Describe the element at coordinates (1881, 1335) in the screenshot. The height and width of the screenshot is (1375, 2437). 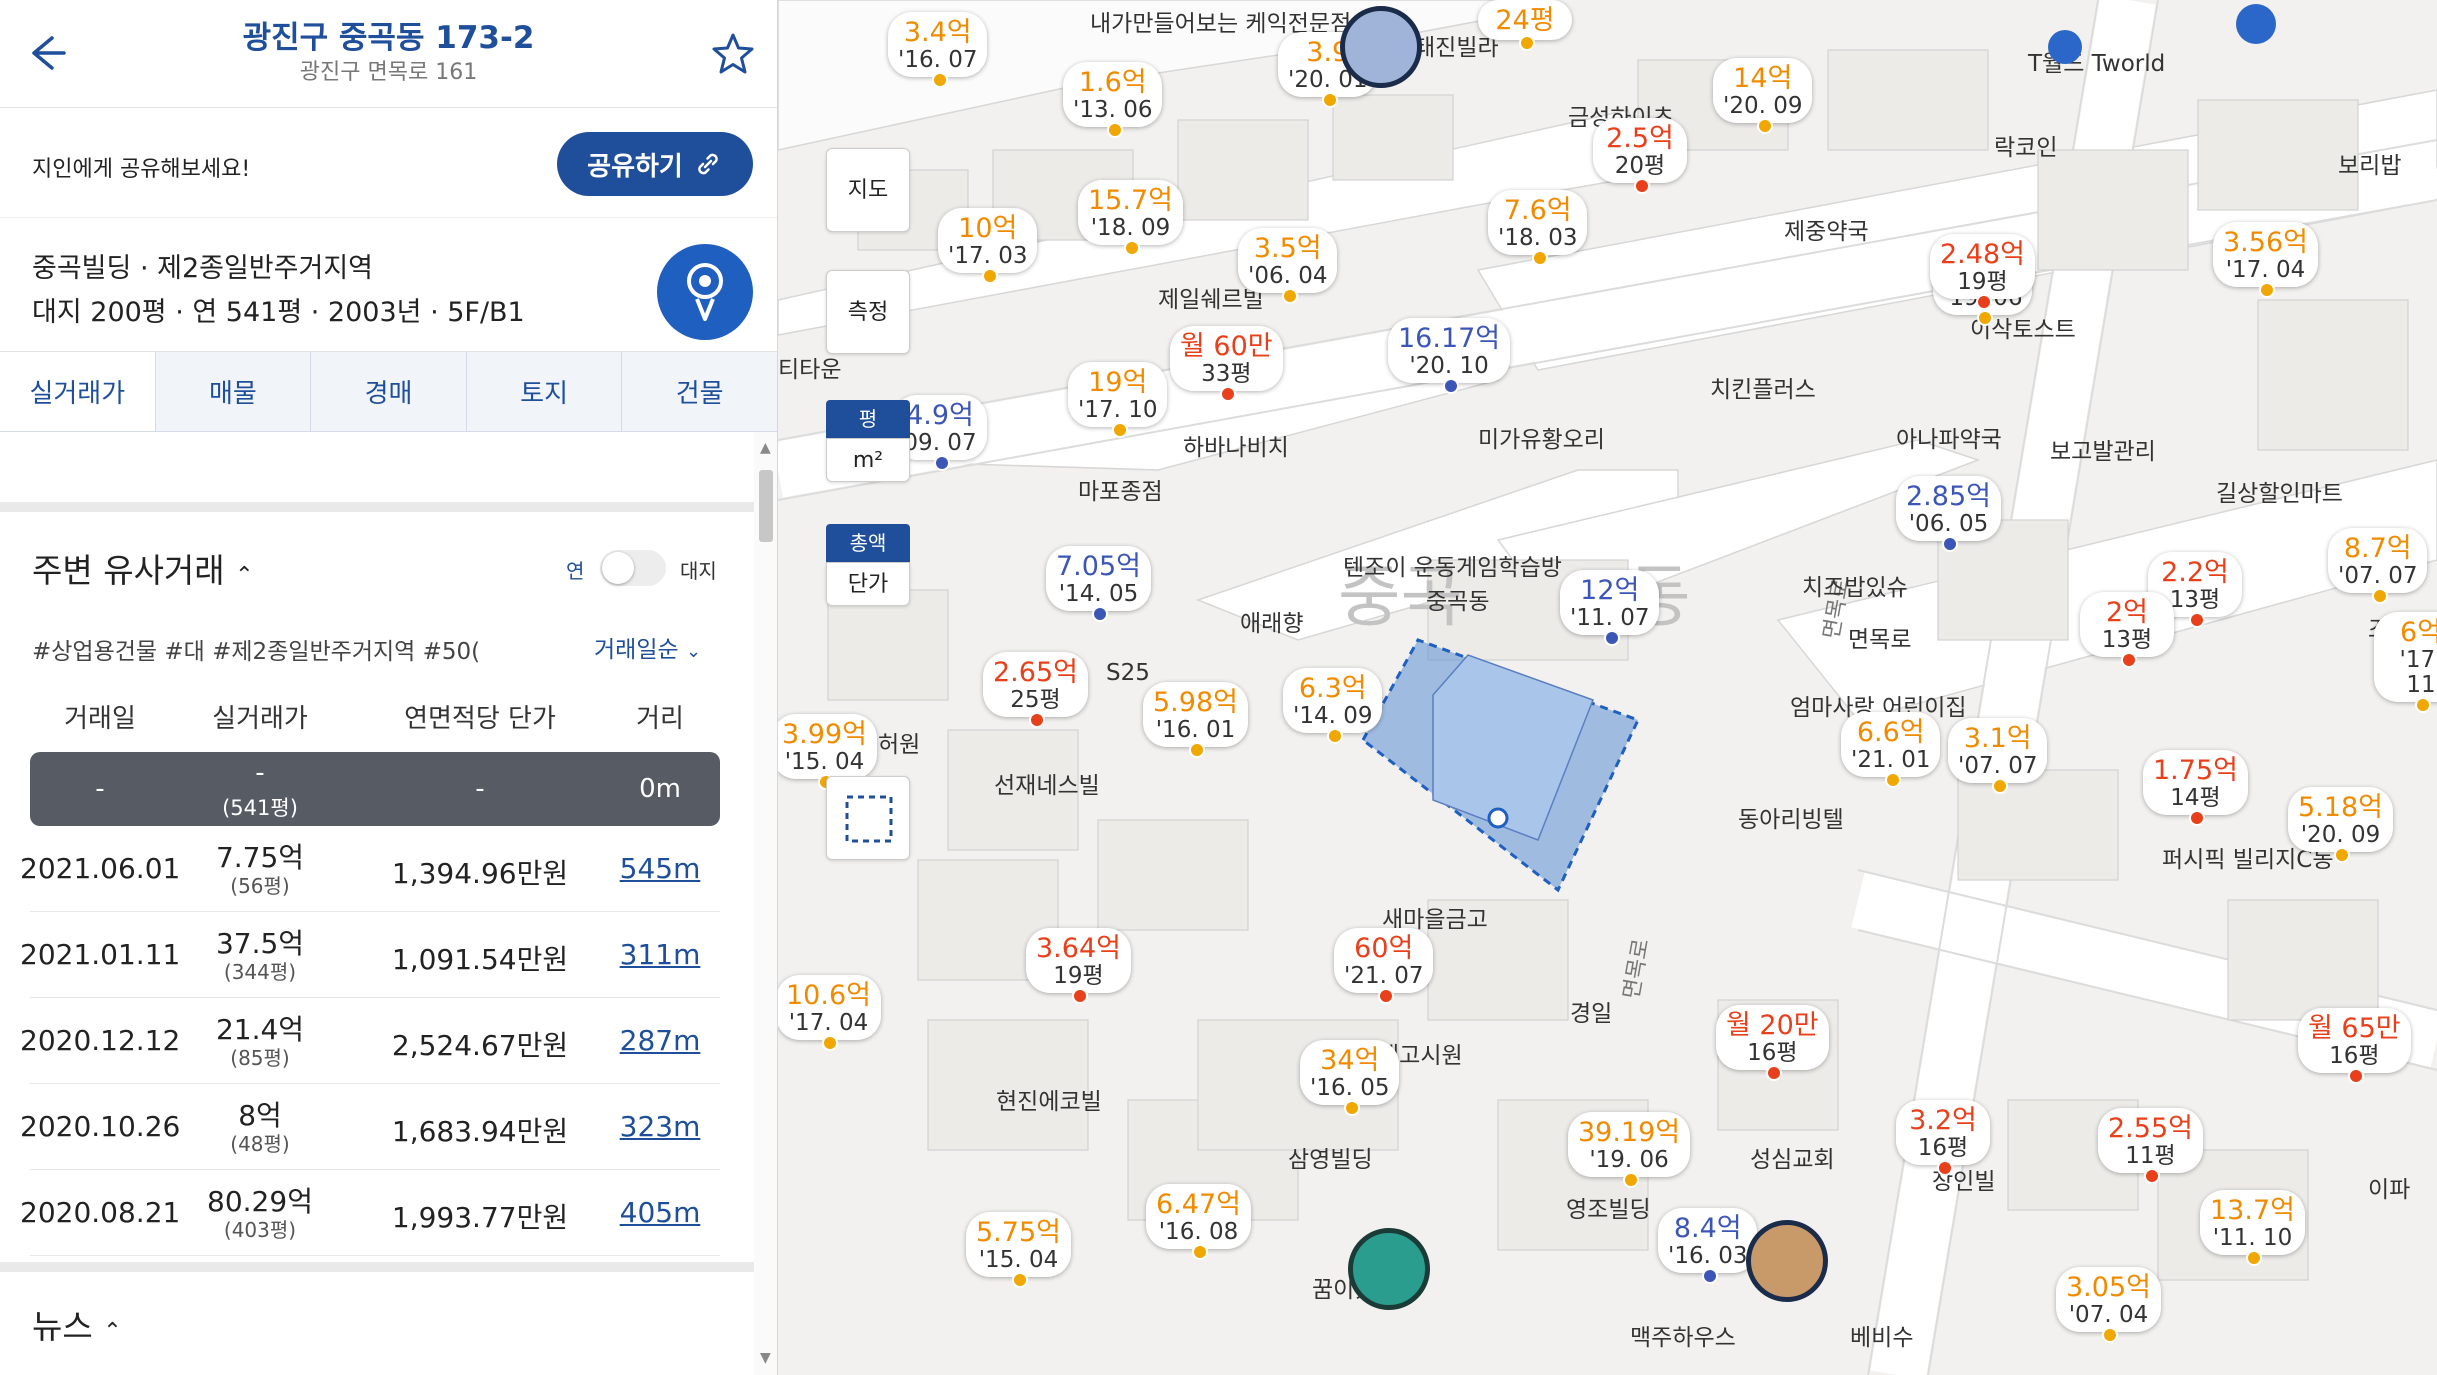
I see `map-place-label: 베비수` at that location.